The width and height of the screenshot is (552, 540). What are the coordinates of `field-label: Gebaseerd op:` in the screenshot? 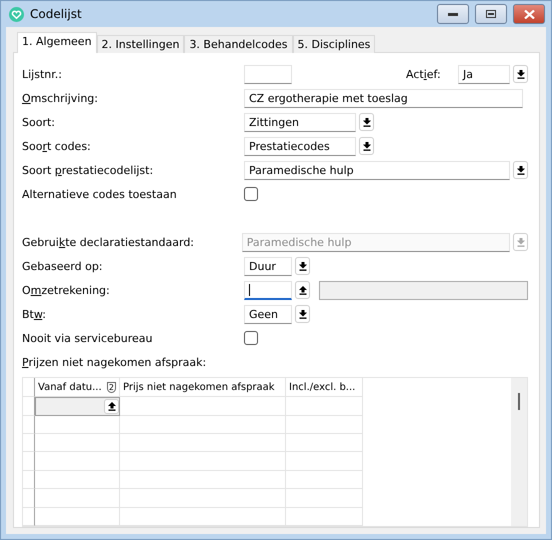 It's located at (63, 266).